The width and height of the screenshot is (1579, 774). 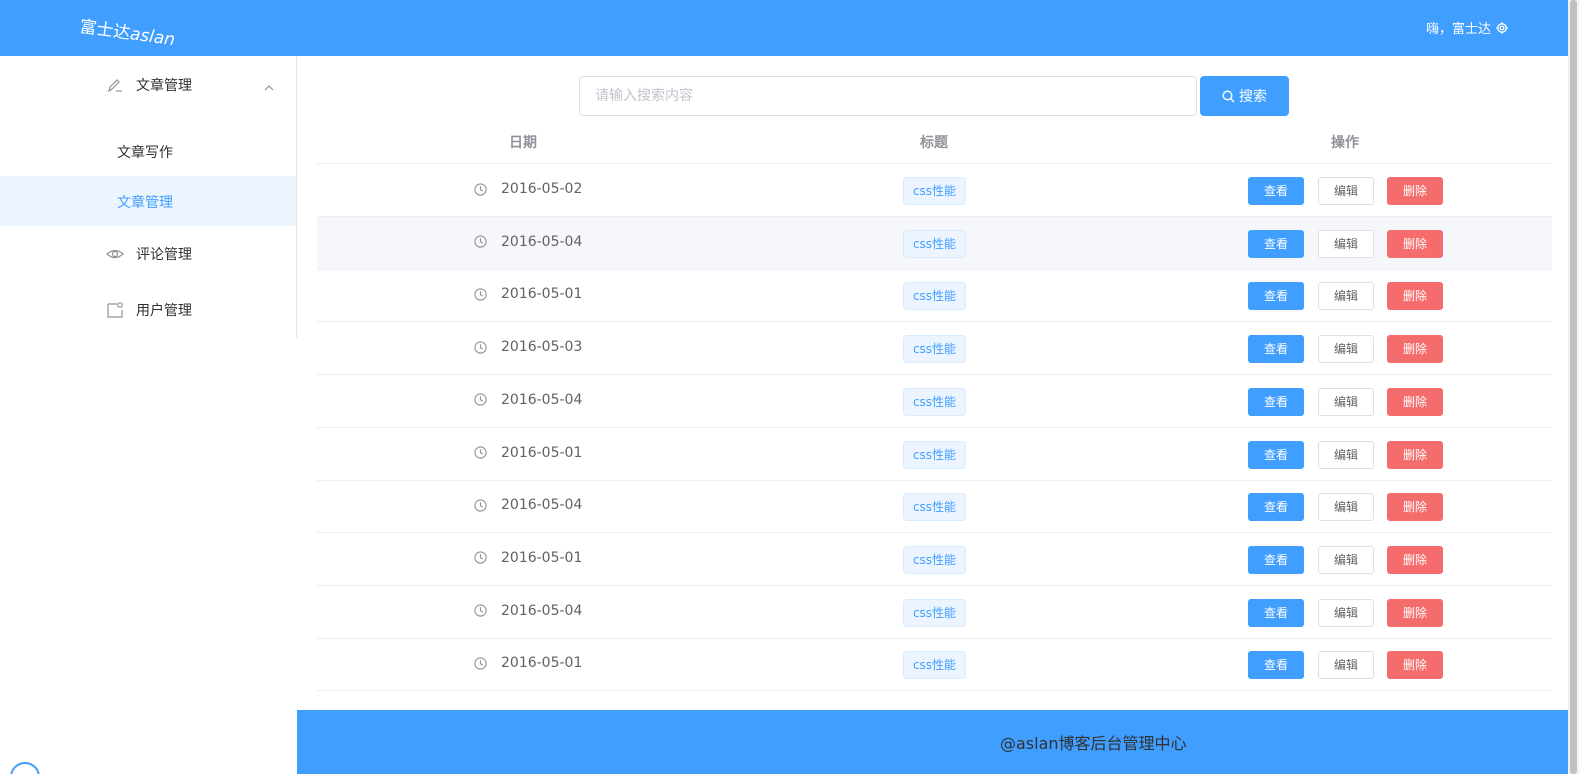 I want to click on sidebar-item-article-manage: 文章管理, so click(x=148, y=201).